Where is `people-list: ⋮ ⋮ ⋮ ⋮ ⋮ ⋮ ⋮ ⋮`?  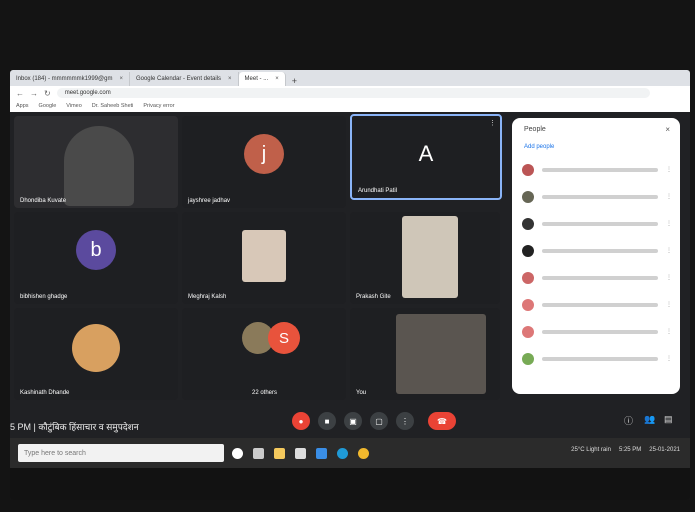
people-list: ⋮ ⋮ ⋮ ⋮ ⋮ ⋮ ⋮ ⋮ is located at coordinates (597, 264).